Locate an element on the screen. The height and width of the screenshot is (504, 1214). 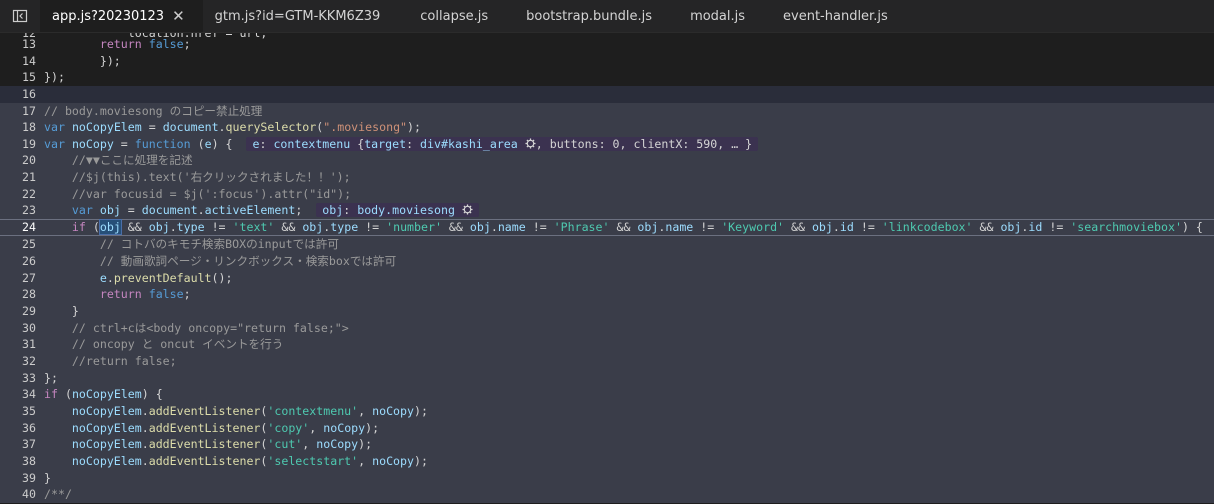
code-line: 21 //$j(this).text('右クリックされました！！'); is located at coordinates (607, 177).